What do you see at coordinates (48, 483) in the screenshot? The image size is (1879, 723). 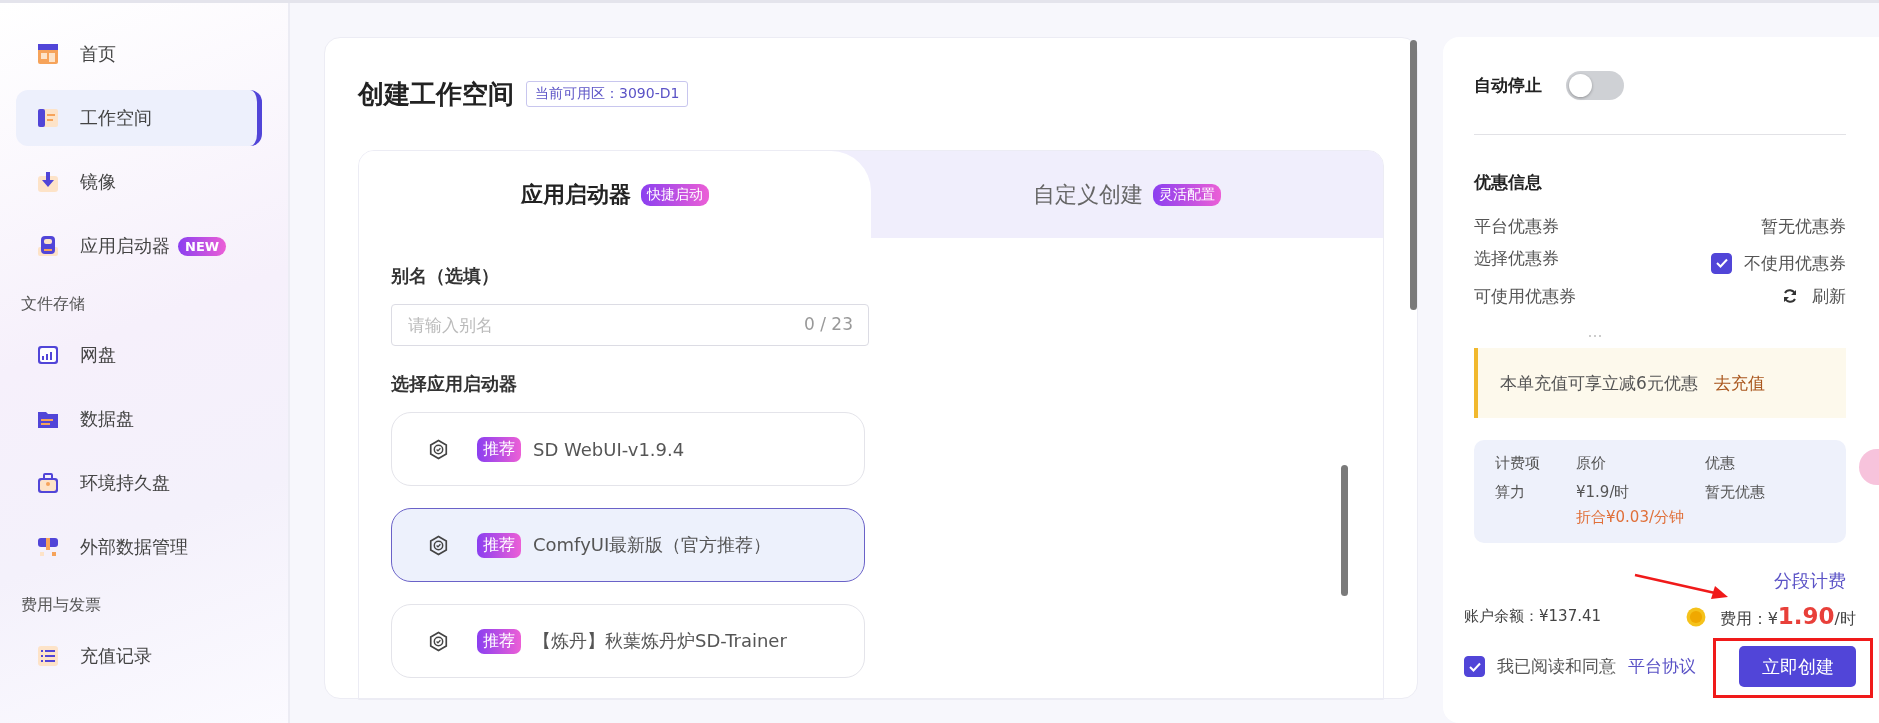 I see `briefcase-icon` at bounding box center [48, 483].